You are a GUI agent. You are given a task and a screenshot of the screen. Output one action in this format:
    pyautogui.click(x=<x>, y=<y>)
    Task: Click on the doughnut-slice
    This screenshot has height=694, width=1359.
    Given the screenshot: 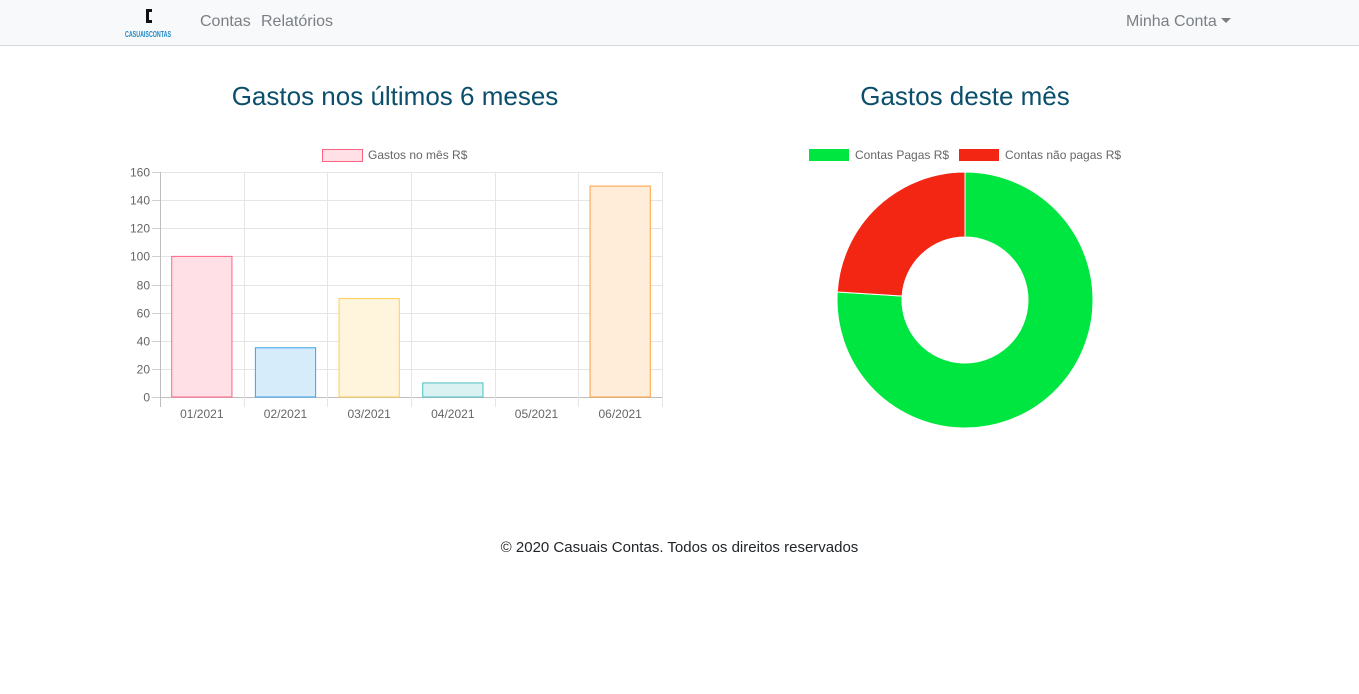 What is the action you would take?
    pyautogui.click(x=901, y=234)
    